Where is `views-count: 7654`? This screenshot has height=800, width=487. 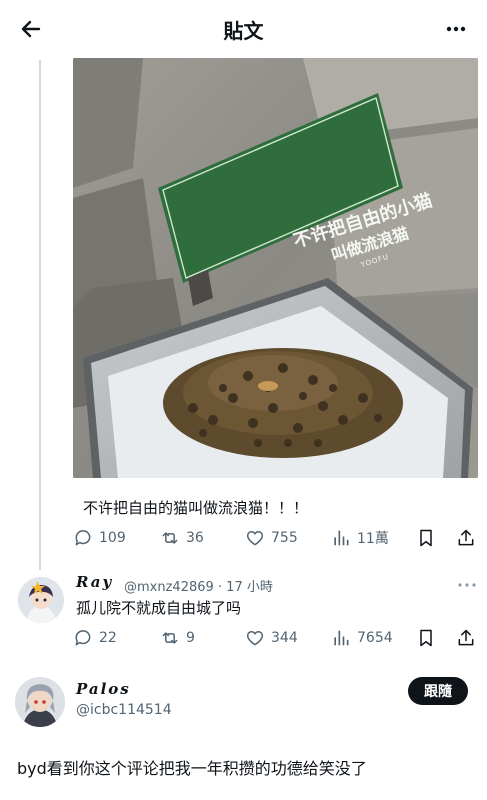
views-count: 7654 is located at coordinates (375, 638).